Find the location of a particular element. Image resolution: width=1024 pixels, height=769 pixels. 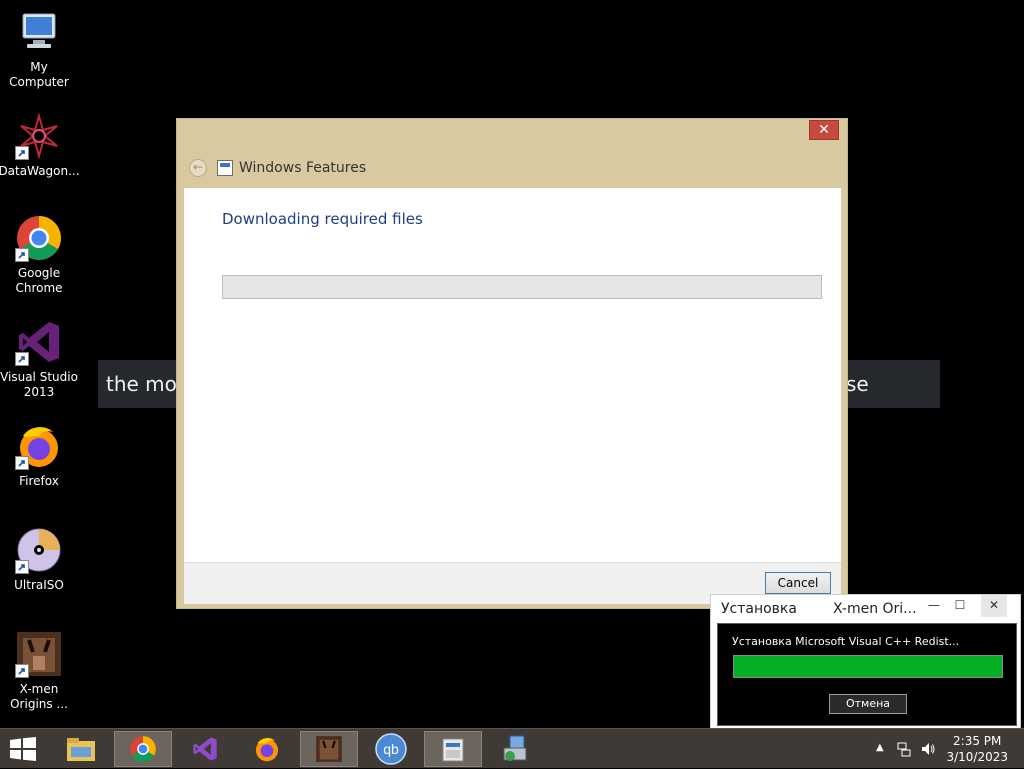

taskbar: qb ▲ 2:35 PM 3/10/2023 is located at coordinates (512, 748).